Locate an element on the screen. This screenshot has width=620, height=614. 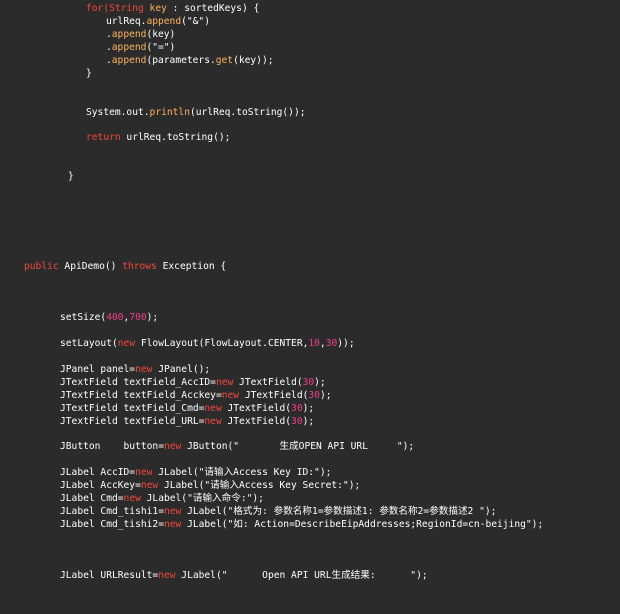
code-token: JButton(" 生成OPEN API URL "); is located at coordinates (298, 446).